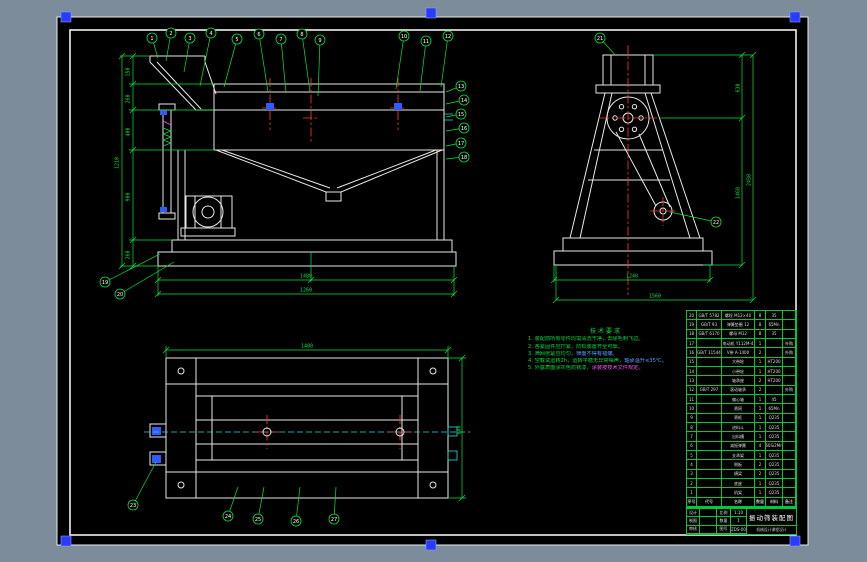 Image resolution: width=867 pixels, height=562 pixels. I want to click on note-line: 3. 筛网张紧应均匀，筛面不得有褶皱。, so click(573, 353).